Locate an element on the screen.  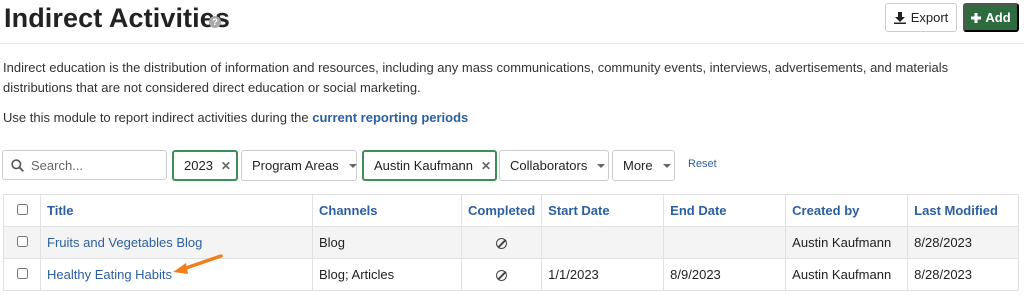
activity-title-link: Healthy Eating Habits is located at coordinates (109, 274).